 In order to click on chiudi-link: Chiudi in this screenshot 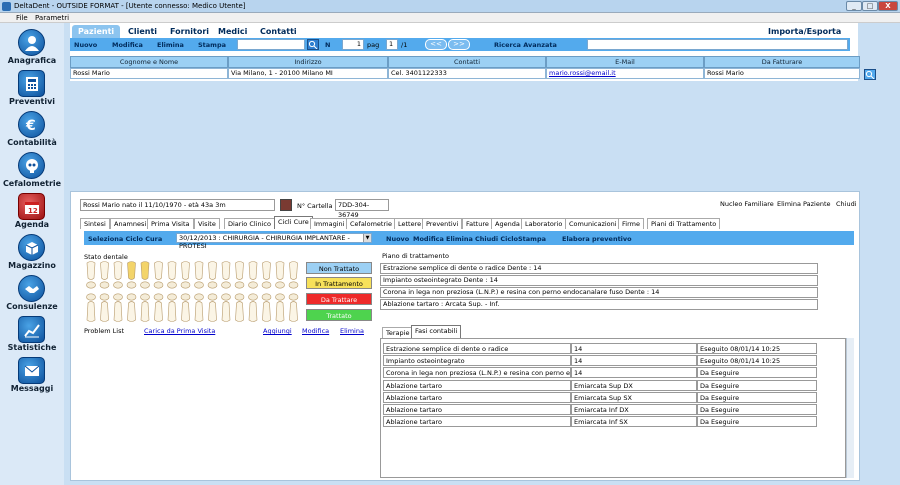, I will do `click(846, 204)`.